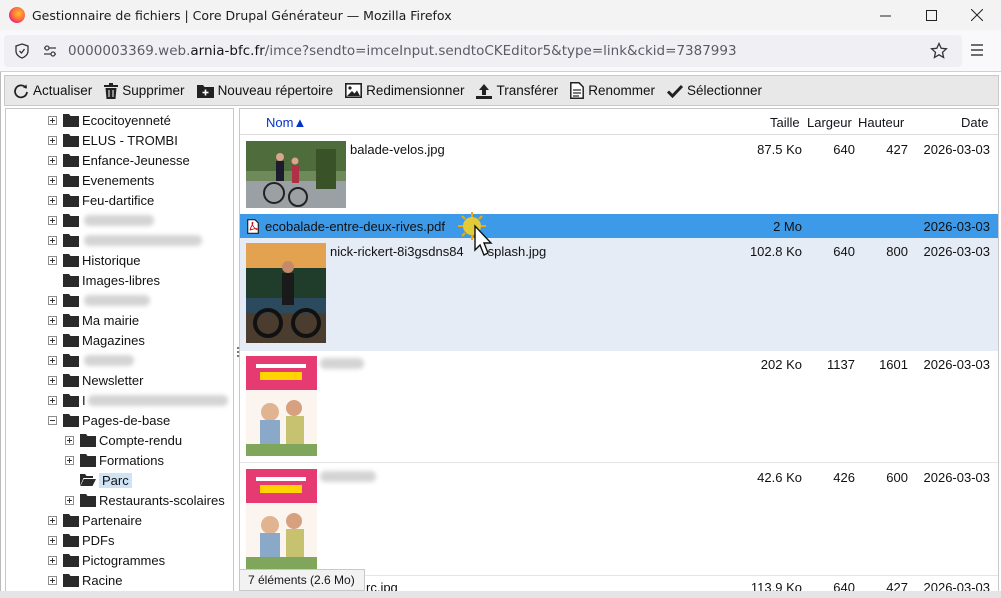  Describe the element at coordinates (405, 91) in the screenshot. I see `resize-button: Redimensionner` at that location.